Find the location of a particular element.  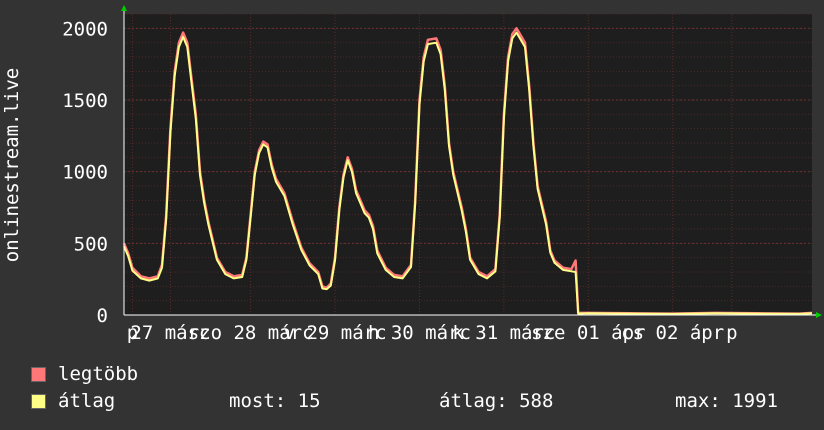

y-tick-labels: 0 500 1000 1500 2000 is located at coordinates (85, 172).